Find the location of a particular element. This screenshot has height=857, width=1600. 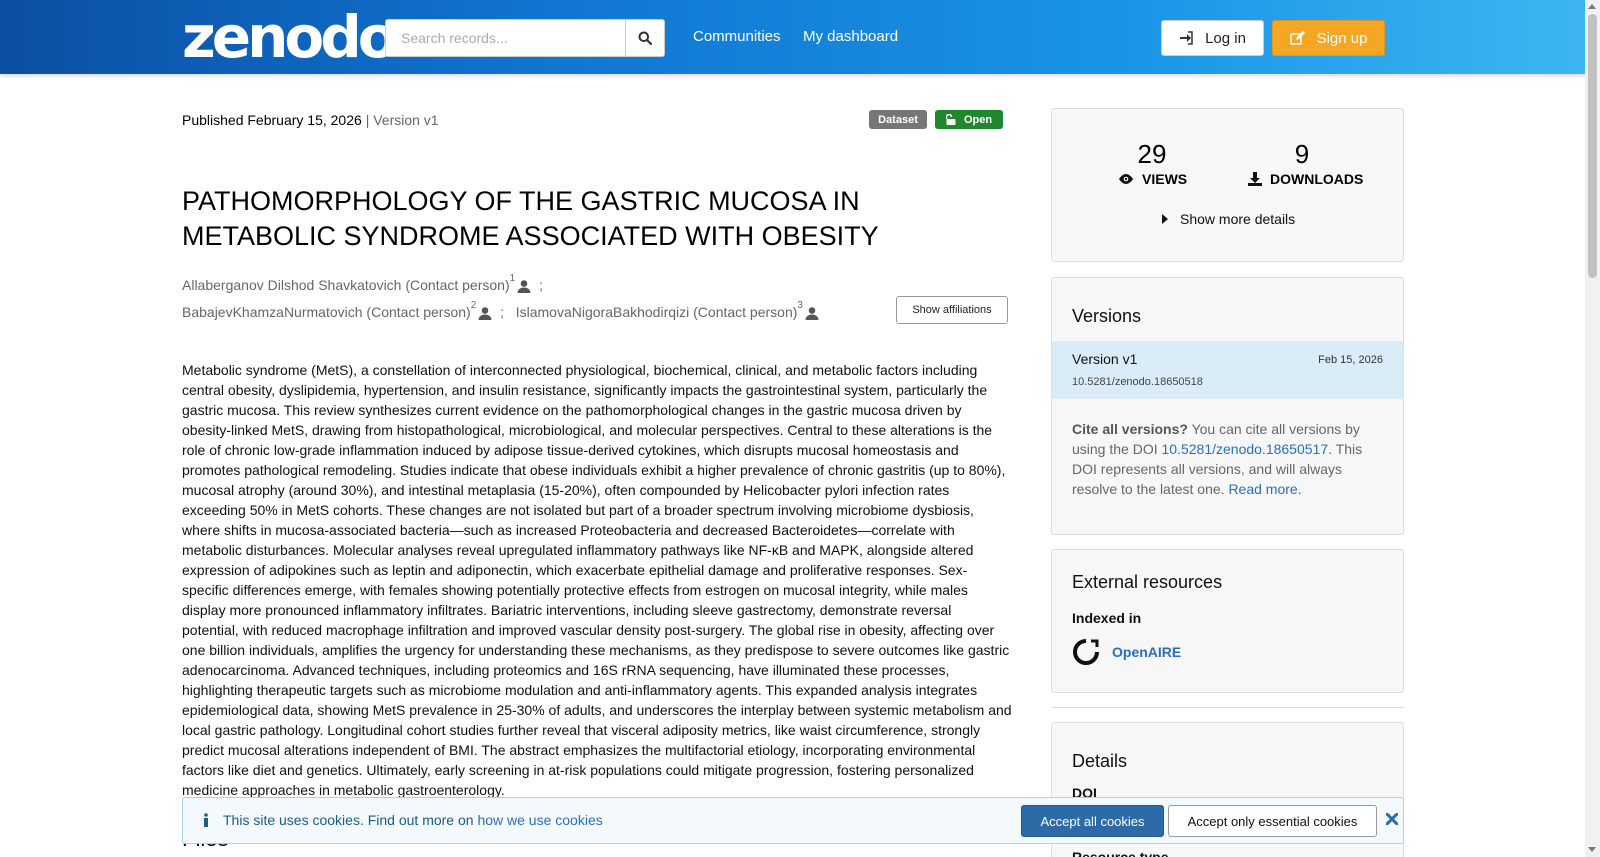

cite-question: Cite all versions? is located at coordinates (1130, 429).